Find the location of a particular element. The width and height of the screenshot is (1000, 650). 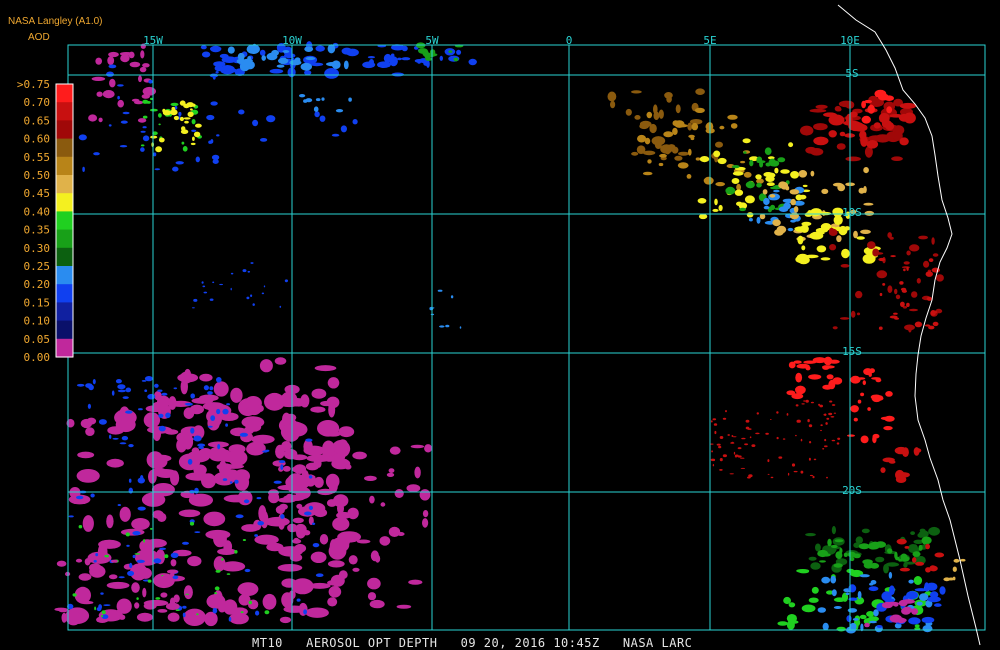

legend-label: 0.70 is located at coordinates (37, 102).